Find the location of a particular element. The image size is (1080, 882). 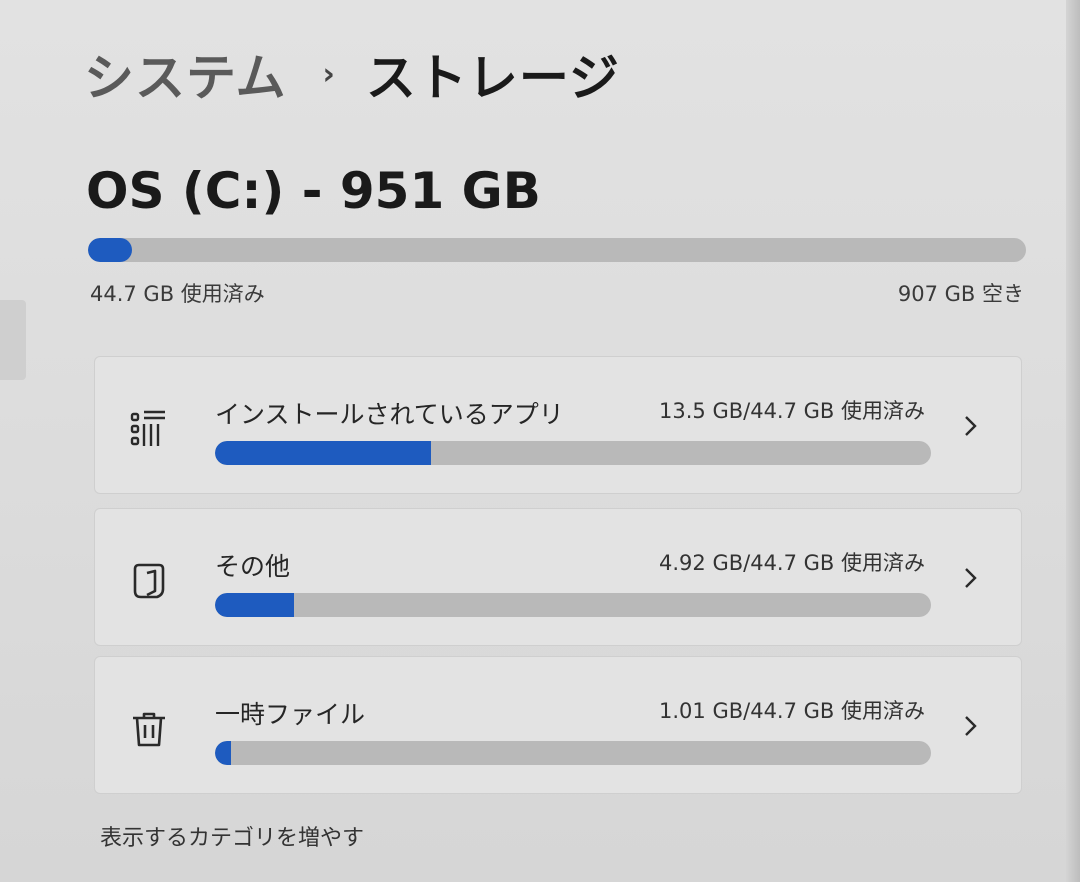

category-usage: 4.92 GB/44.7 GB 使用済み is located at coordinates (792, 563).